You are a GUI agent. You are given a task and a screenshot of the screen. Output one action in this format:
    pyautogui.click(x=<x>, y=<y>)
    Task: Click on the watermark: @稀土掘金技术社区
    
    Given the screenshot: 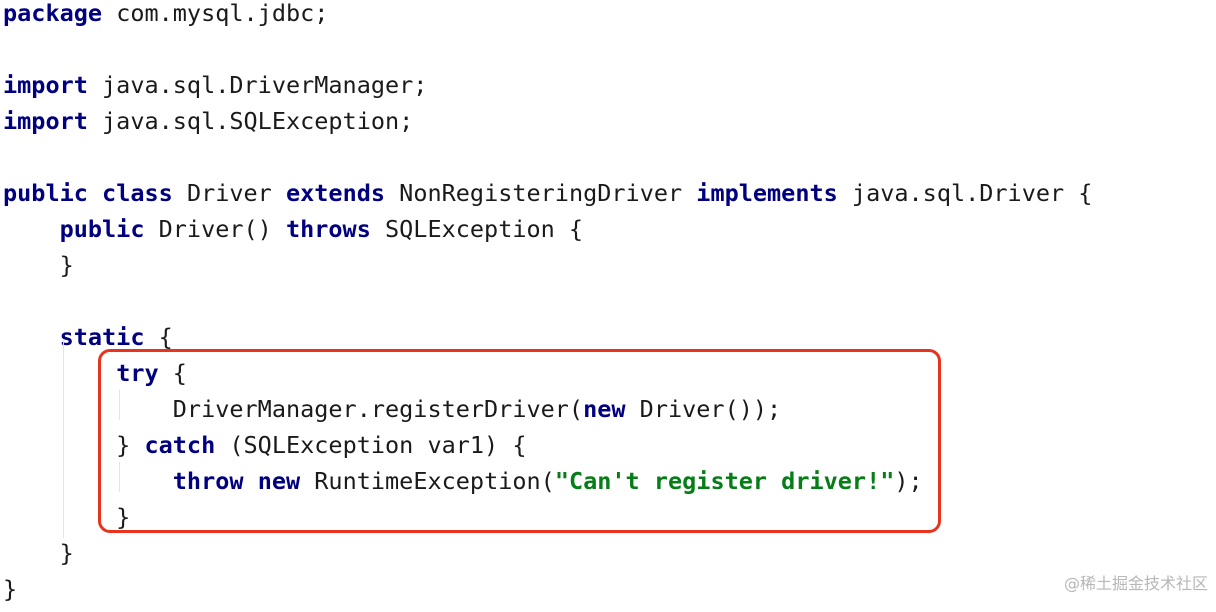 What is the action you would take?
    pyautogui.click(x=1135, y=583)
    